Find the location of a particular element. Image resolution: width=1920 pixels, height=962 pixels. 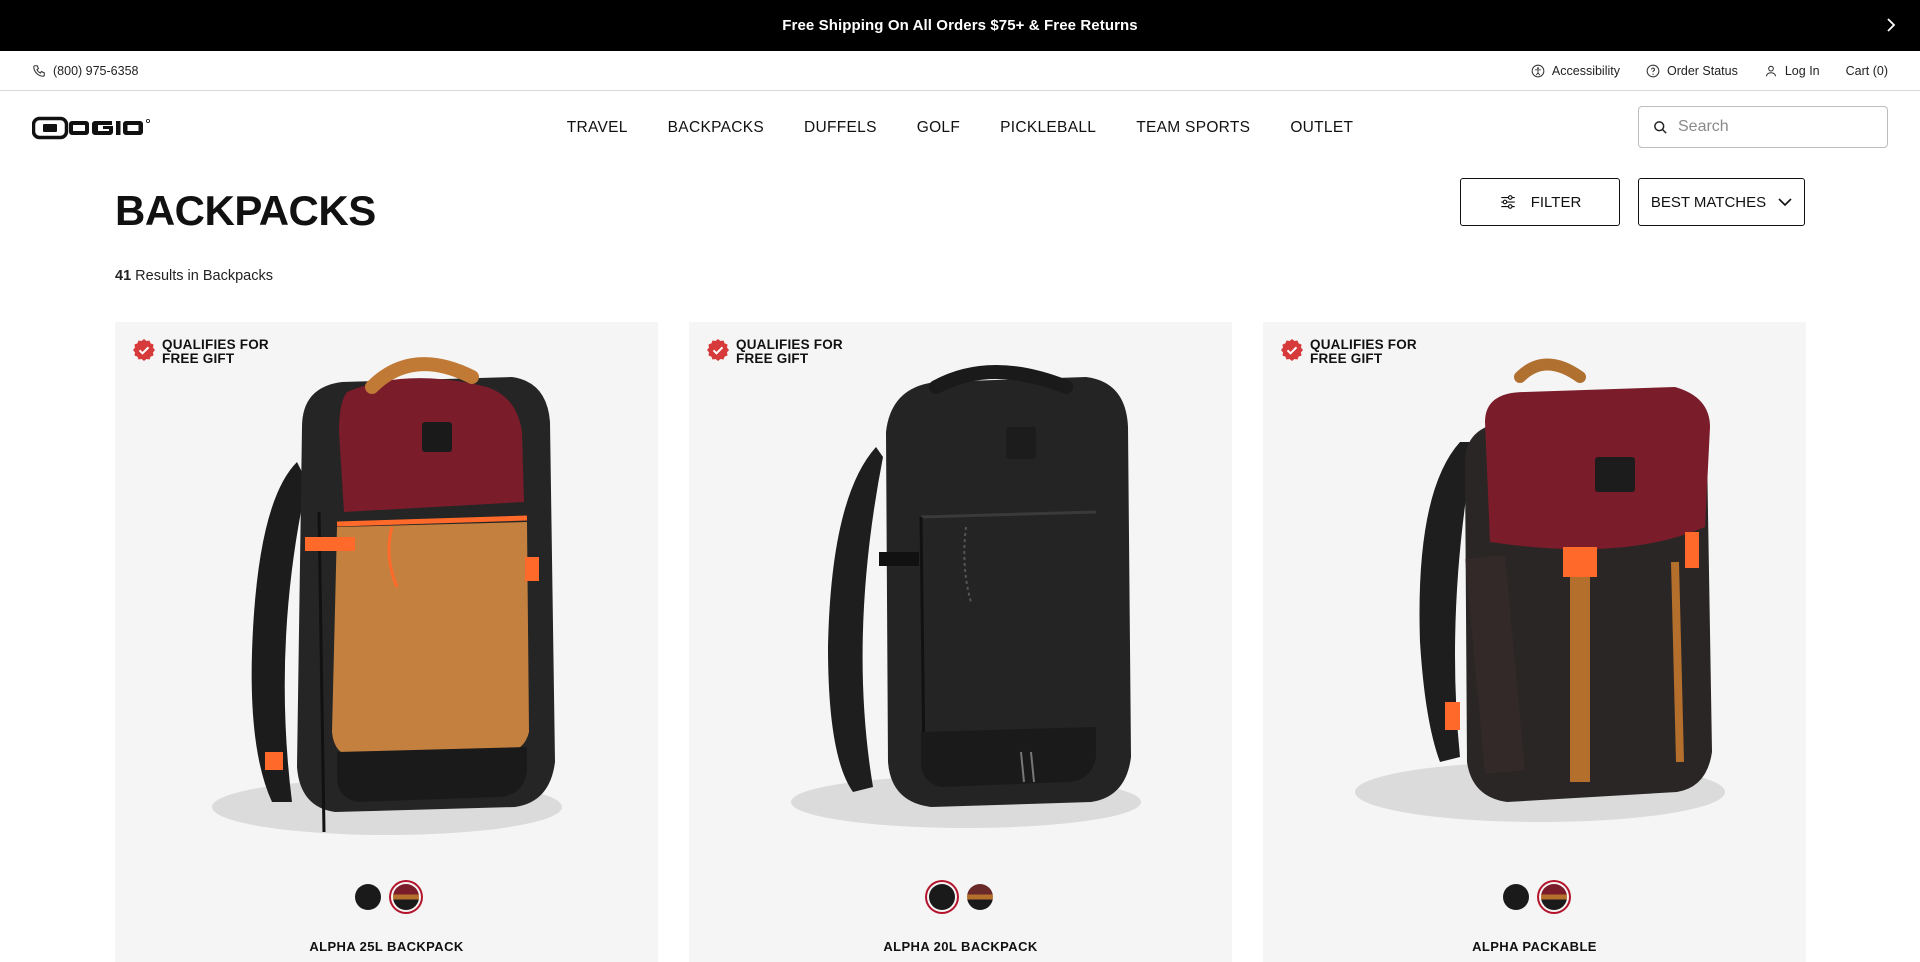

help-icon is located at coordinates (1653, 70).